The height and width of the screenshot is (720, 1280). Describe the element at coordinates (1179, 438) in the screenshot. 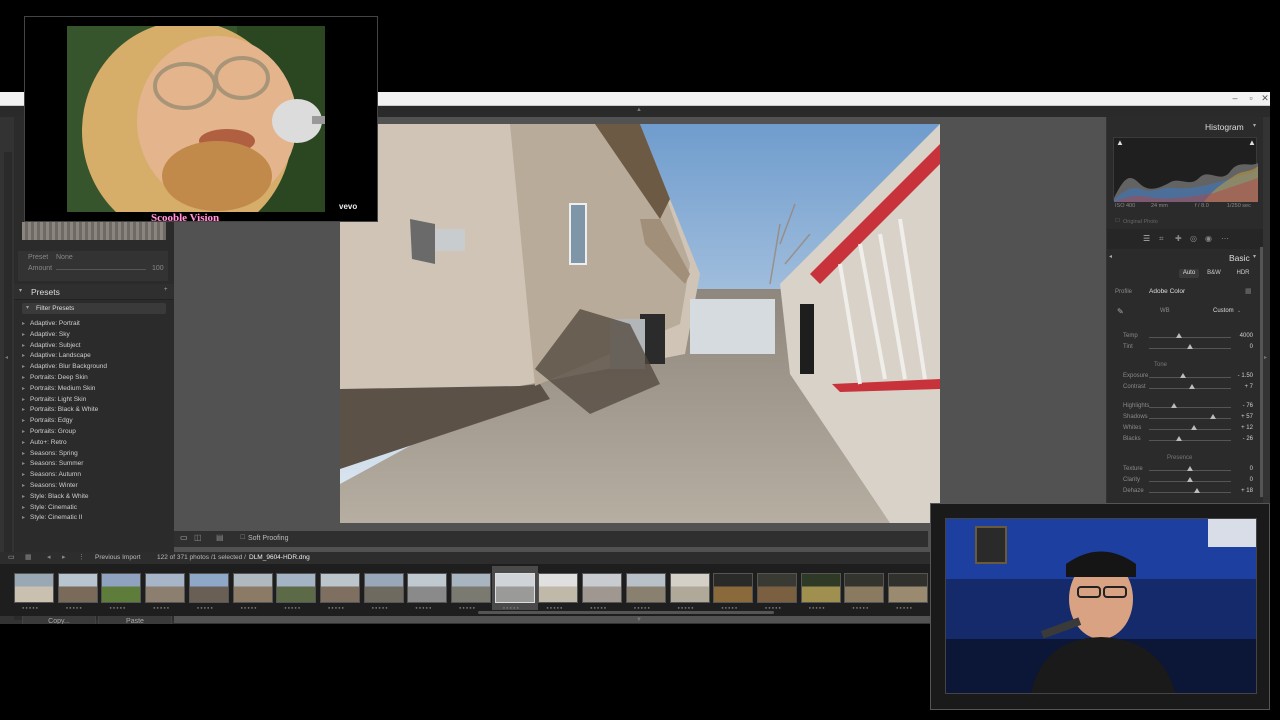

I see `blacks-slider-thumb` at that location.